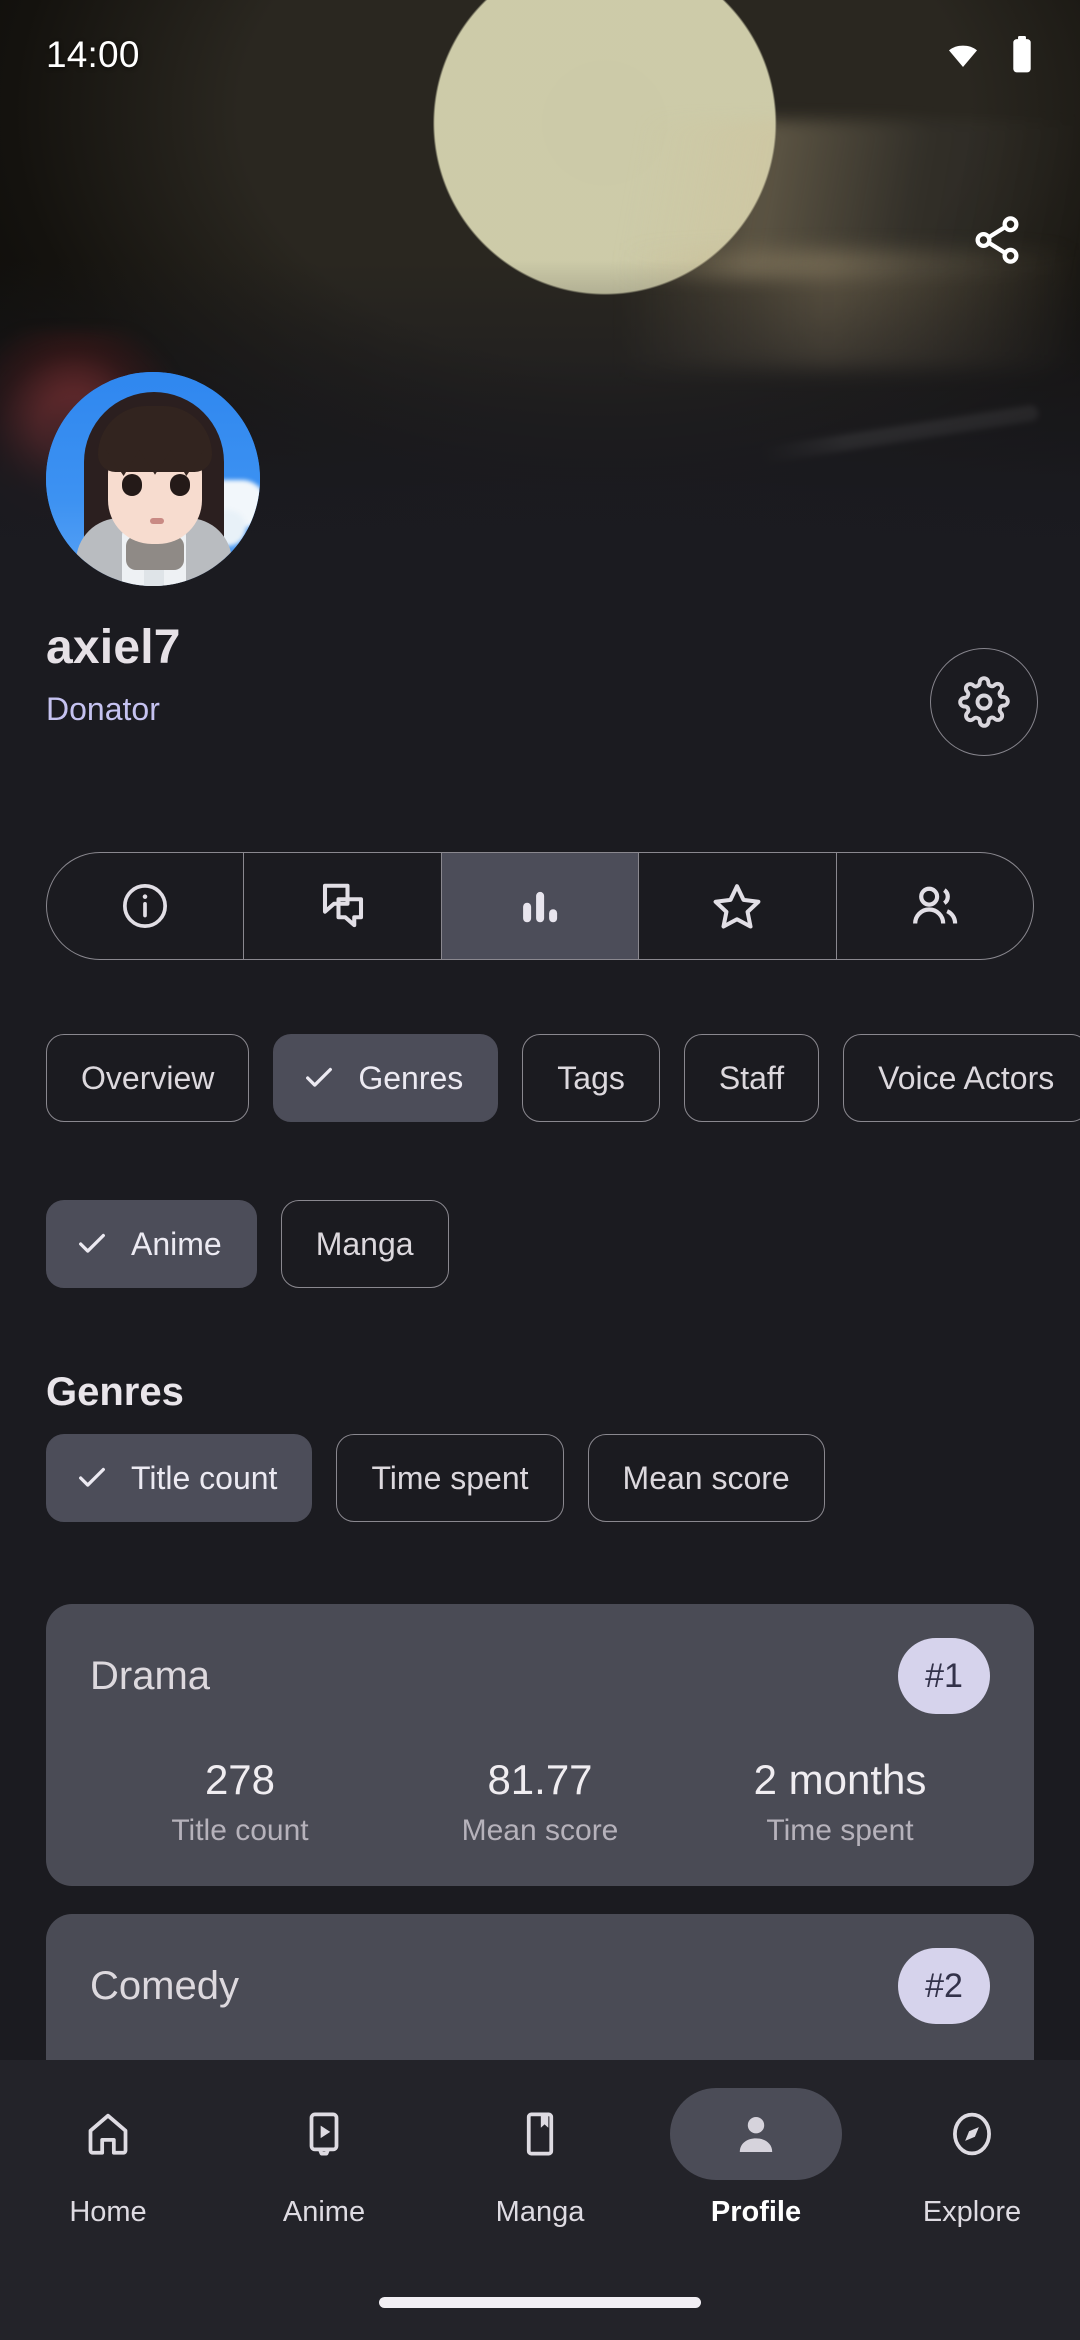  Describe the element at coordinates (411, 1077) in the screenshot. I see `chip-label: Genres` at that location.